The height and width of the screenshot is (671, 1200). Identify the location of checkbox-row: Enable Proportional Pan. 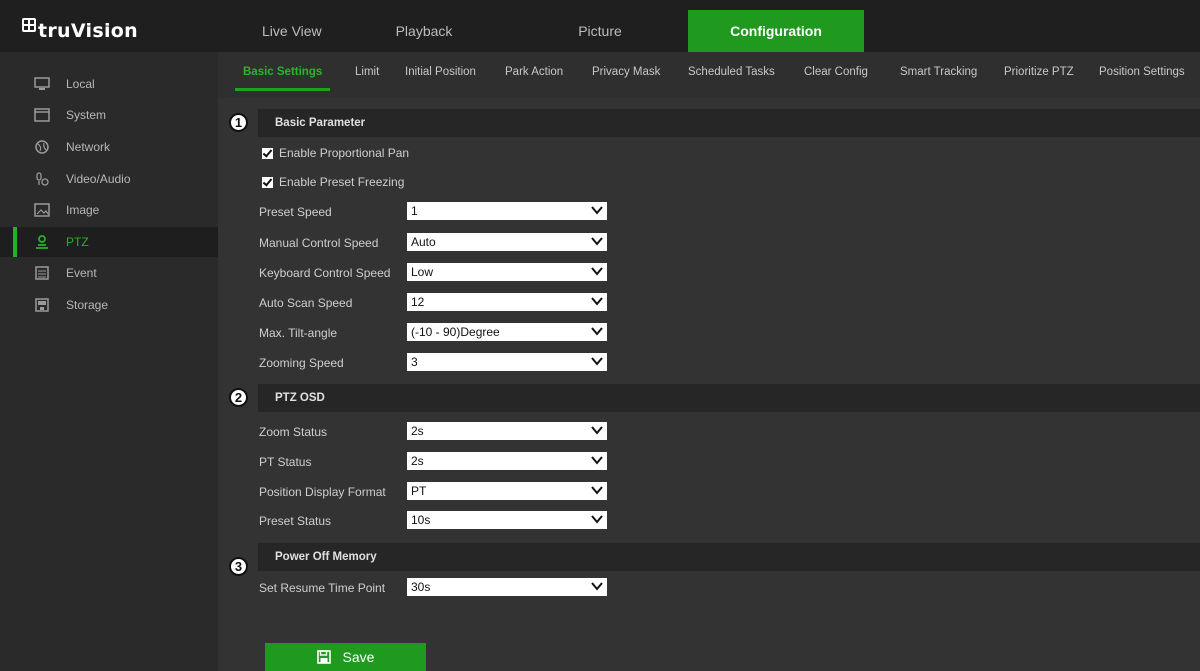
(335, 153).